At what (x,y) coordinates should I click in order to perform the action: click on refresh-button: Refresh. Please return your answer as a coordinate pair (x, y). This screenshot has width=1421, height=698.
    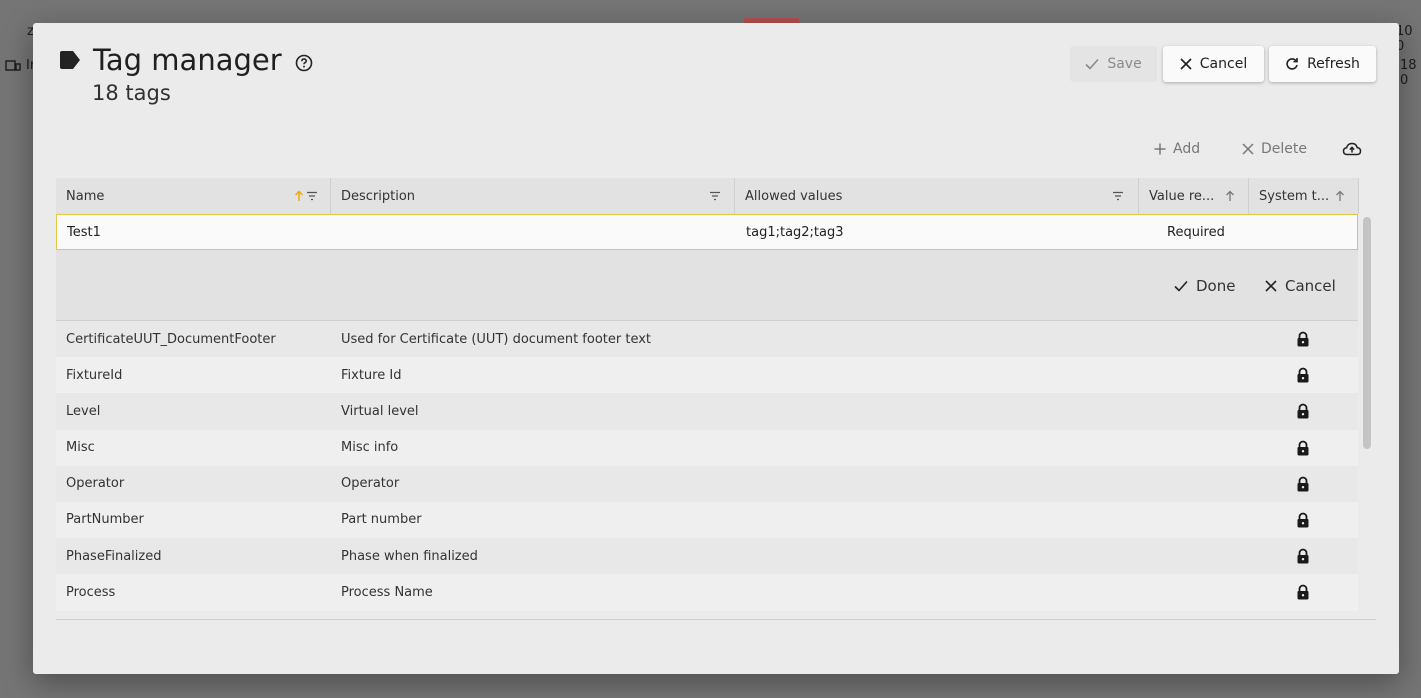
    Looking at the image, I should click on (1322, 64).